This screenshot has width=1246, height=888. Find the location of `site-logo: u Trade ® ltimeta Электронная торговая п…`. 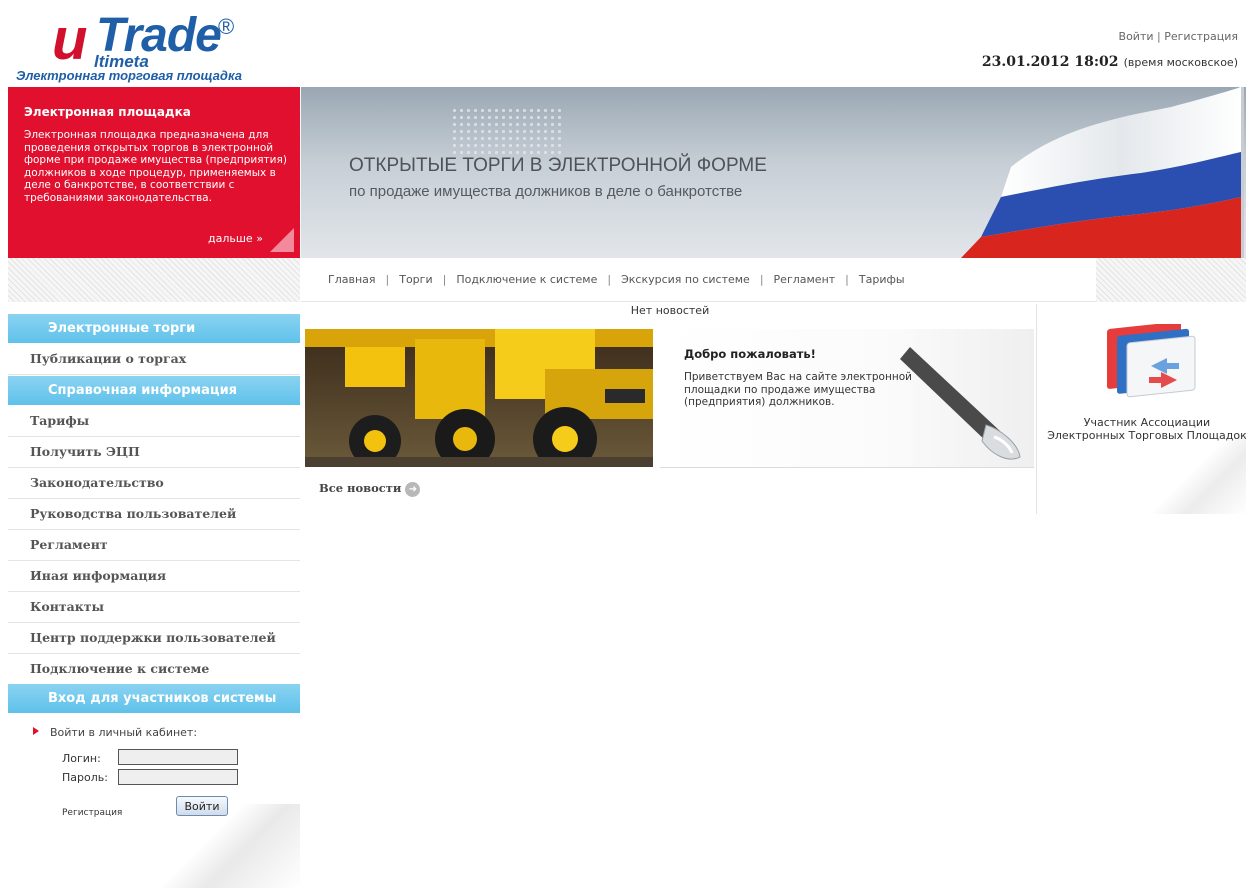

site-logo: u Trade ® ltimeta Электронная торговая п… is located at coordinates (142, 46).